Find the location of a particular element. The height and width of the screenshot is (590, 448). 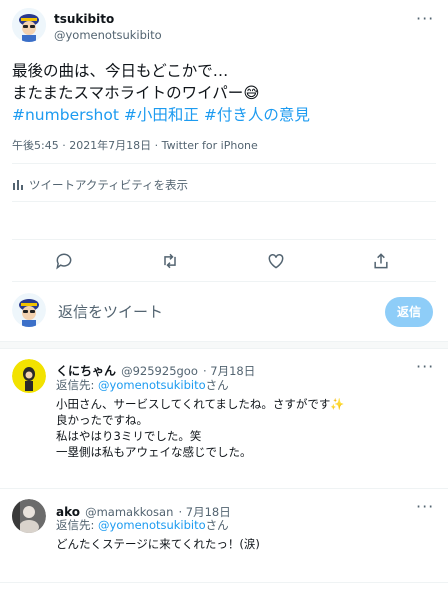

reply-text: どんたくステージに来てくれたっ！(涙) is located at coordinates (246, 544).